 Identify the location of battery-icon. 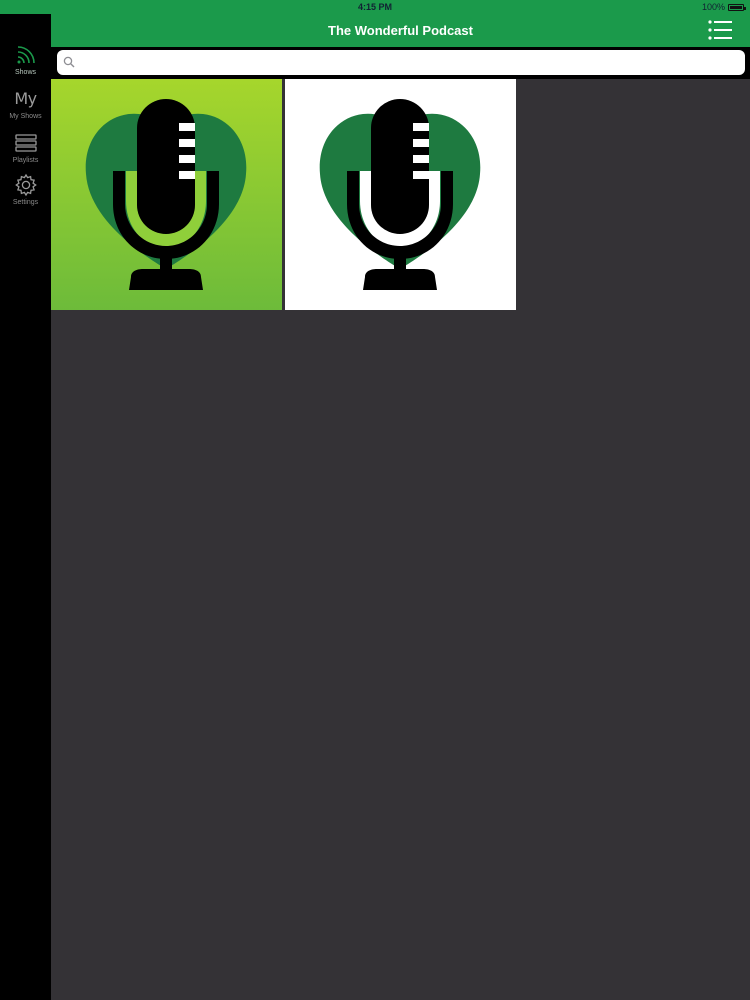
(737, 7).